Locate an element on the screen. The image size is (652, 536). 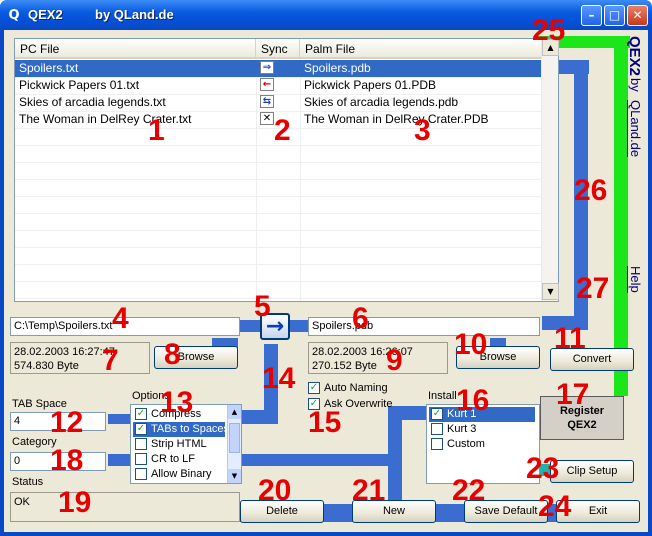
file-list-header: PC File Sync Palm File is located at coordinates (278, 49).